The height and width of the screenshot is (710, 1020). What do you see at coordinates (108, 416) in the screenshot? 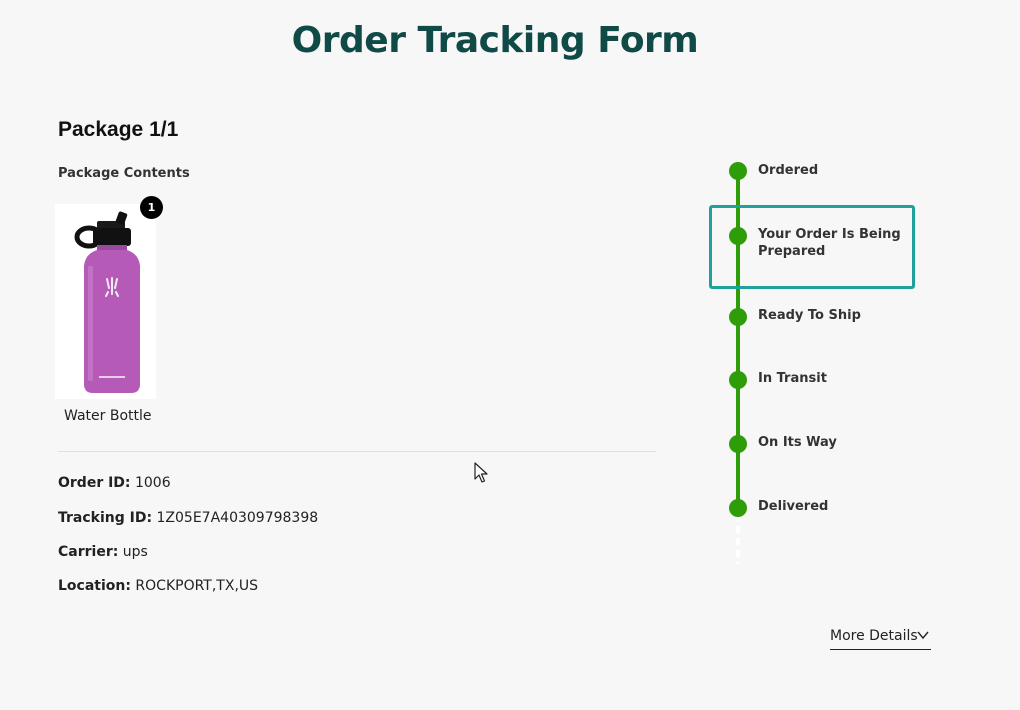
I see `product-name: Water Bottle` at bounding box center [108, 416].